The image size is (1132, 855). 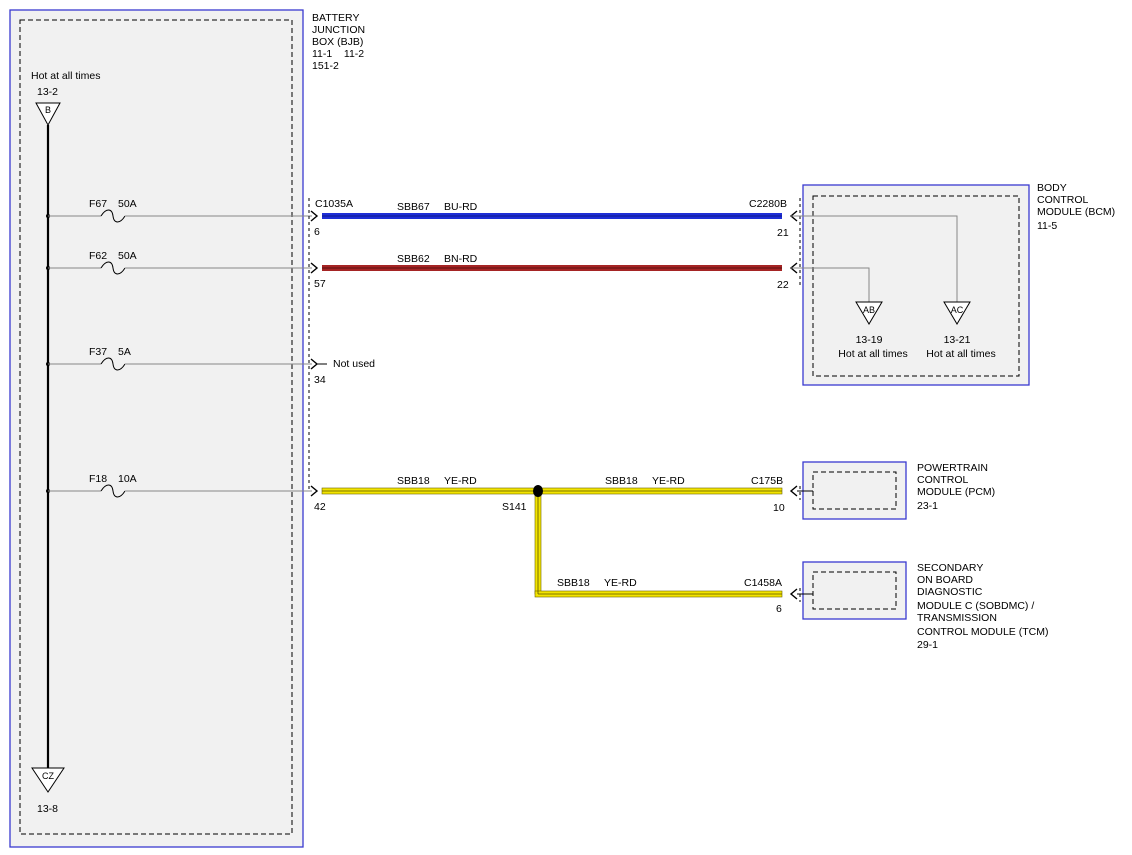 I want to click on bjb-label-line: BOX (BJB), so click(x=337, y=42).